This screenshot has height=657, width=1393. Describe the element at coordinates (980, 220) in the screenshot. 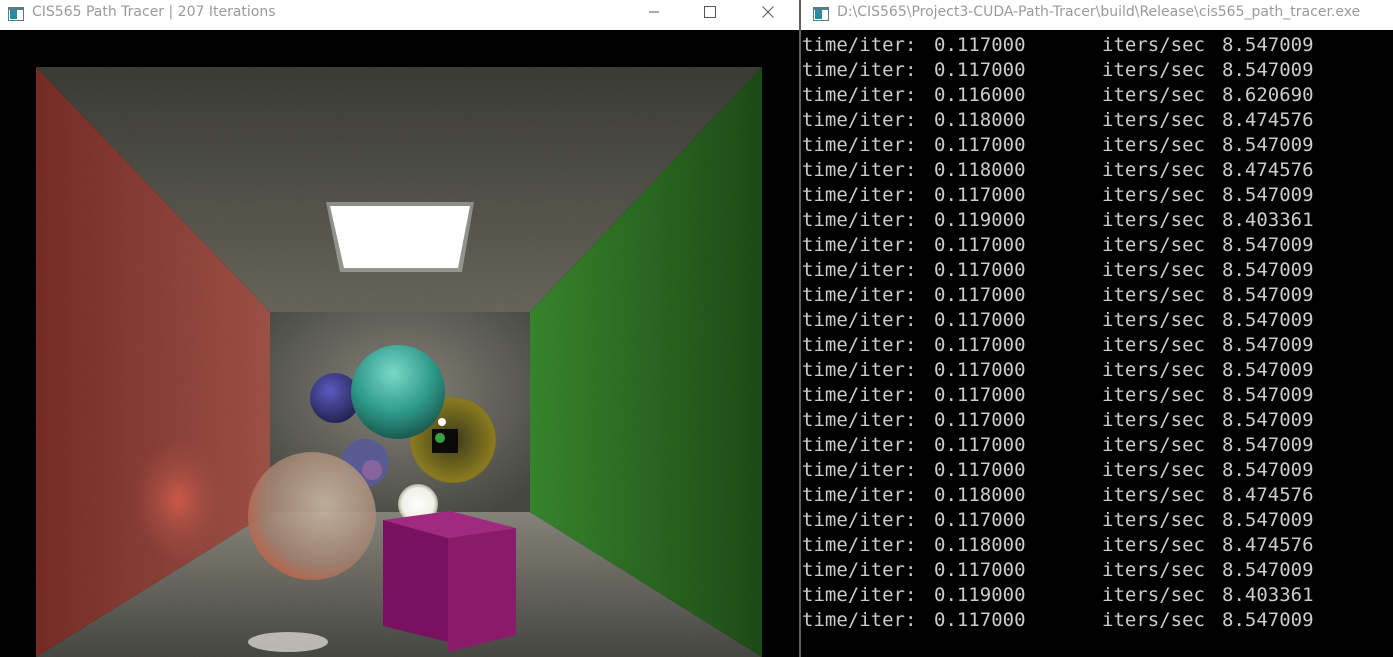

I see `console-value: 0.119000` at that location.